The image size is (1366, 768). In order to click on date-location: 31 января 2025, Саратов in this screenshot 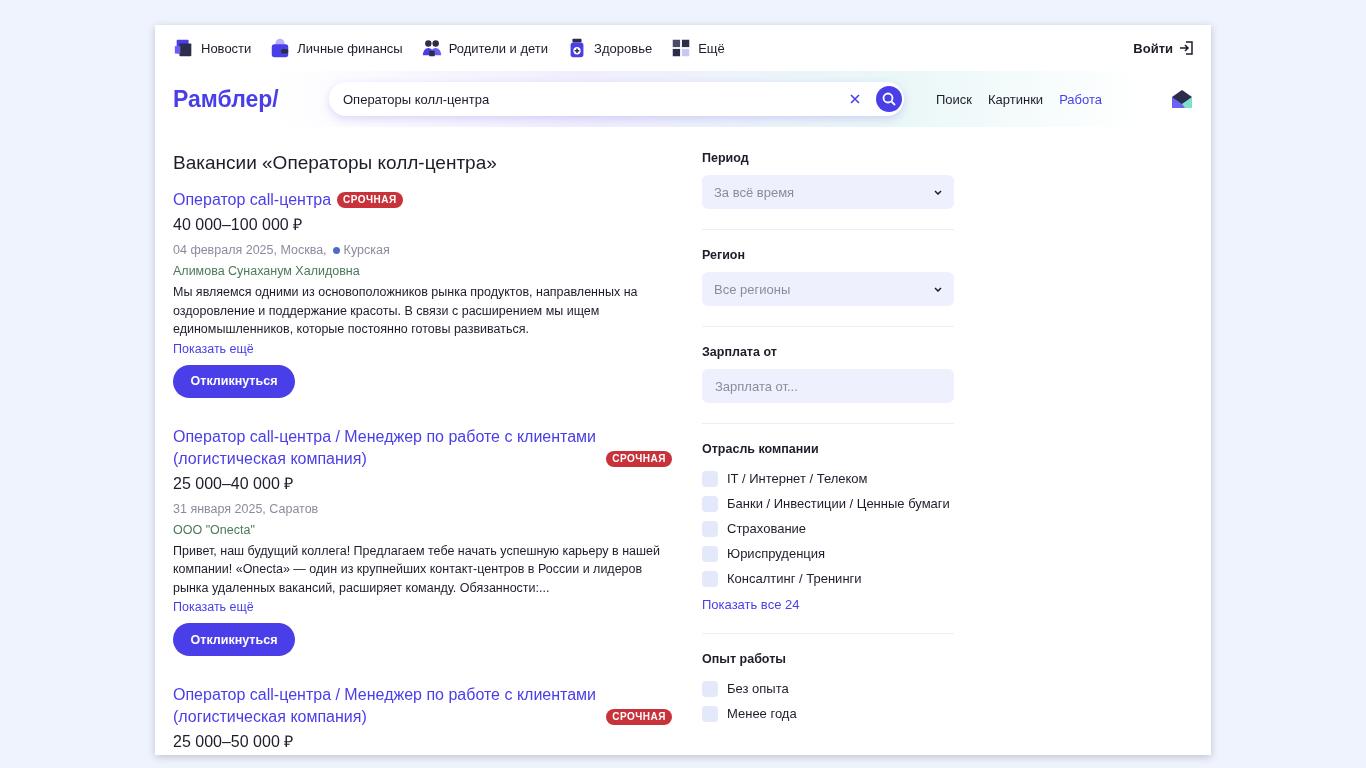, I will do `click(246, 509)`.